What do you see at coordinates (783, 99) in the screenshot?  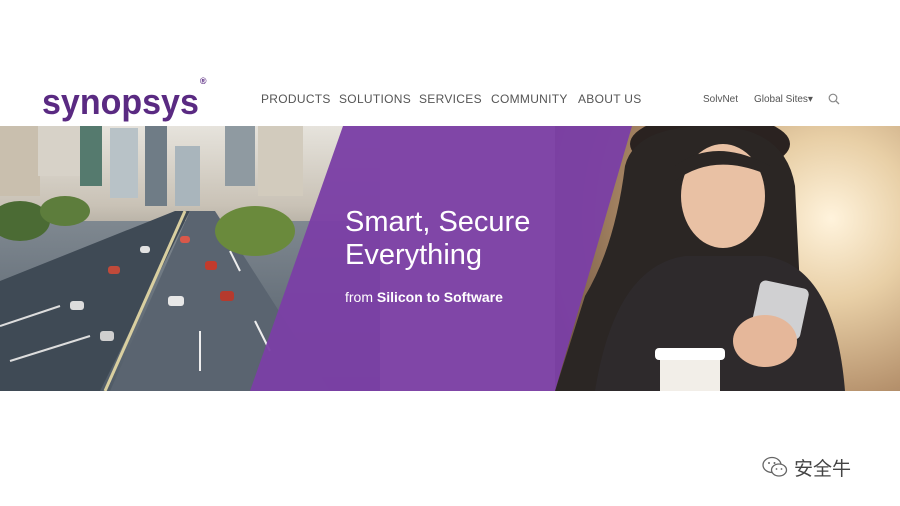 I see `global-sites-dropdown: Global Sites▾` at bounding box center [783, 99].